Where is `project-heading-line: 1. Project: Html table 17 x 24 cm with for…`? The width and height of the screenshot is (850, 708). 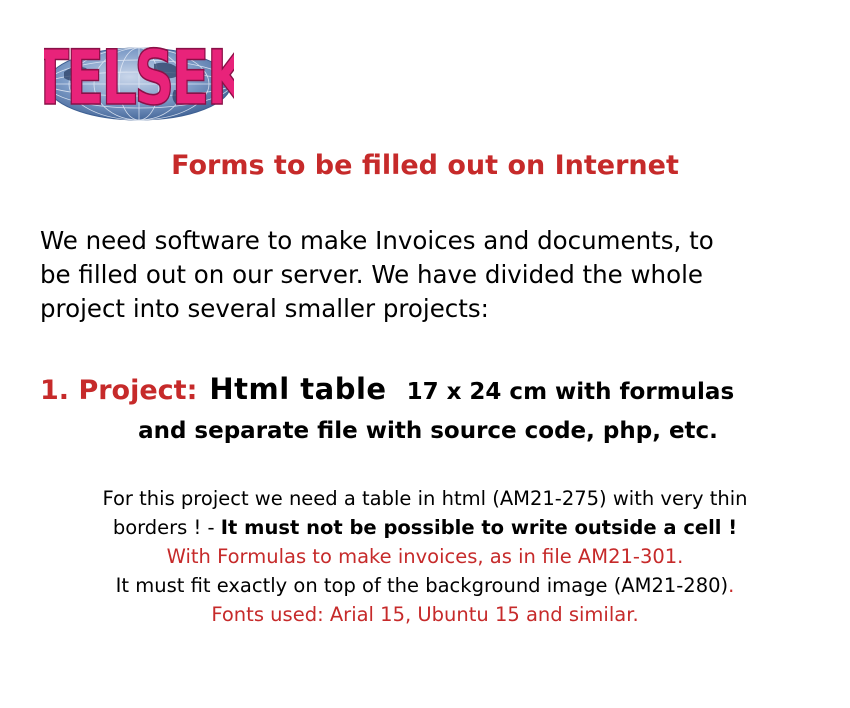
project-heading-line: 1. Project: Html table 17 x 24 cm with for… is located at coordinates (387, 392).